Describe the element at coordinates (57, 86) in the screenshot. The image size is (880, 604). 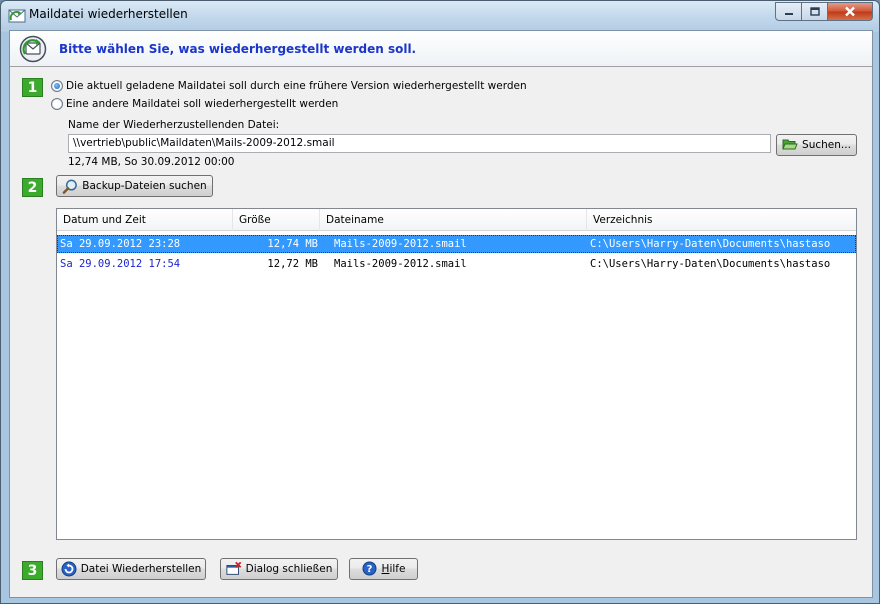
I see `radio-current-file` at that location.